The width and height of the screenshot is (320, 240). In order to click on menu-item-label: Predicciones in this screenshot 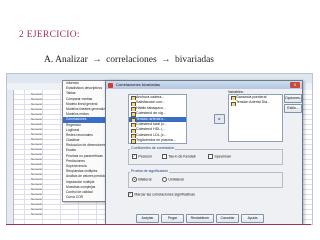, I will do `click(75, 160)`.